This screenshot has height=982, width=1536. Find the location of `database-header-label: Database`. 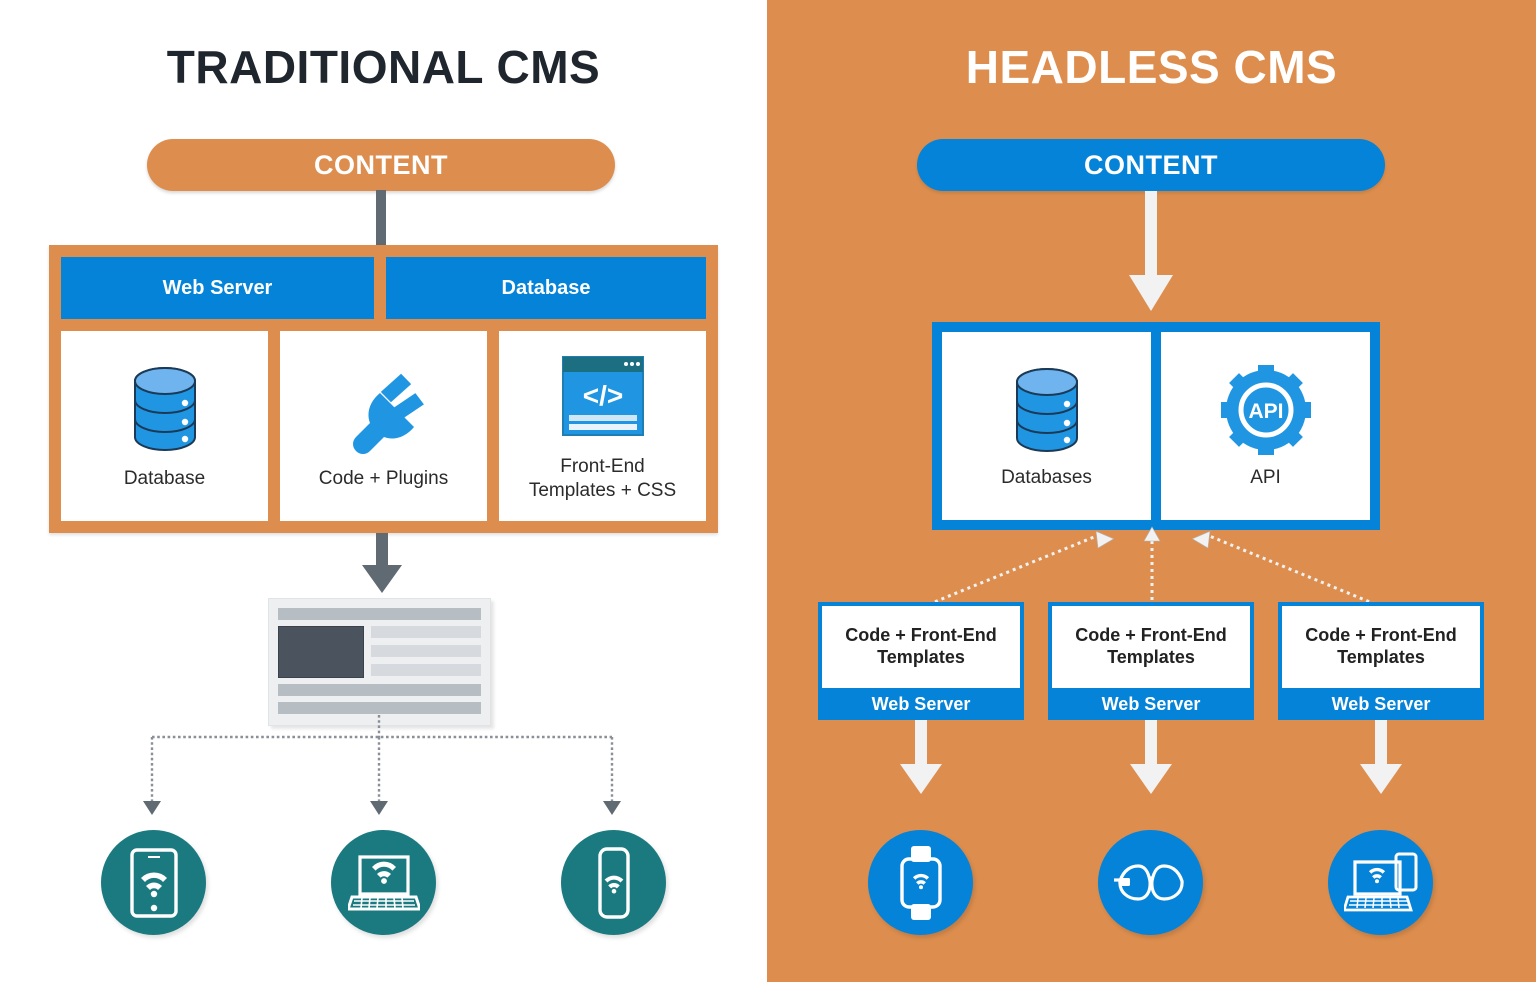

database-header-label: Database is located at coordinates (546, 287).